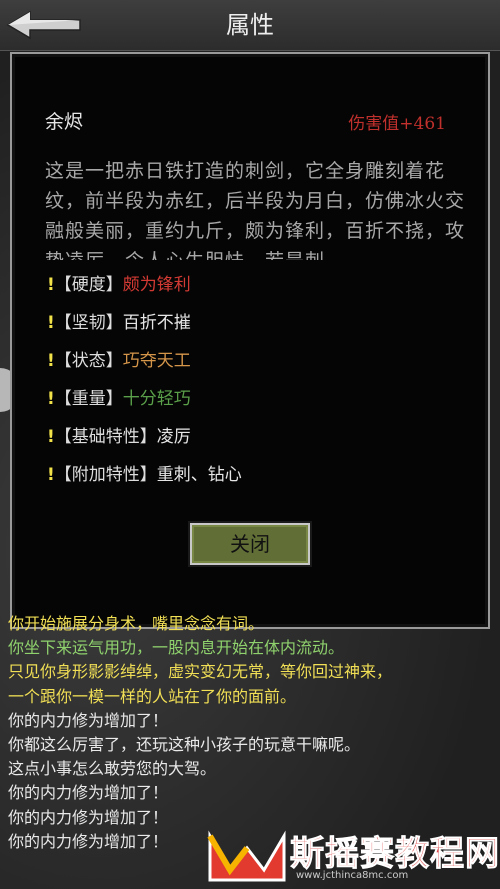 The width and height of the screenshot is (500, 889). What do you see at coordinates (64, 122) in the screenshot?
I see `item-name: 余烬` at bounding box center [64, 122].